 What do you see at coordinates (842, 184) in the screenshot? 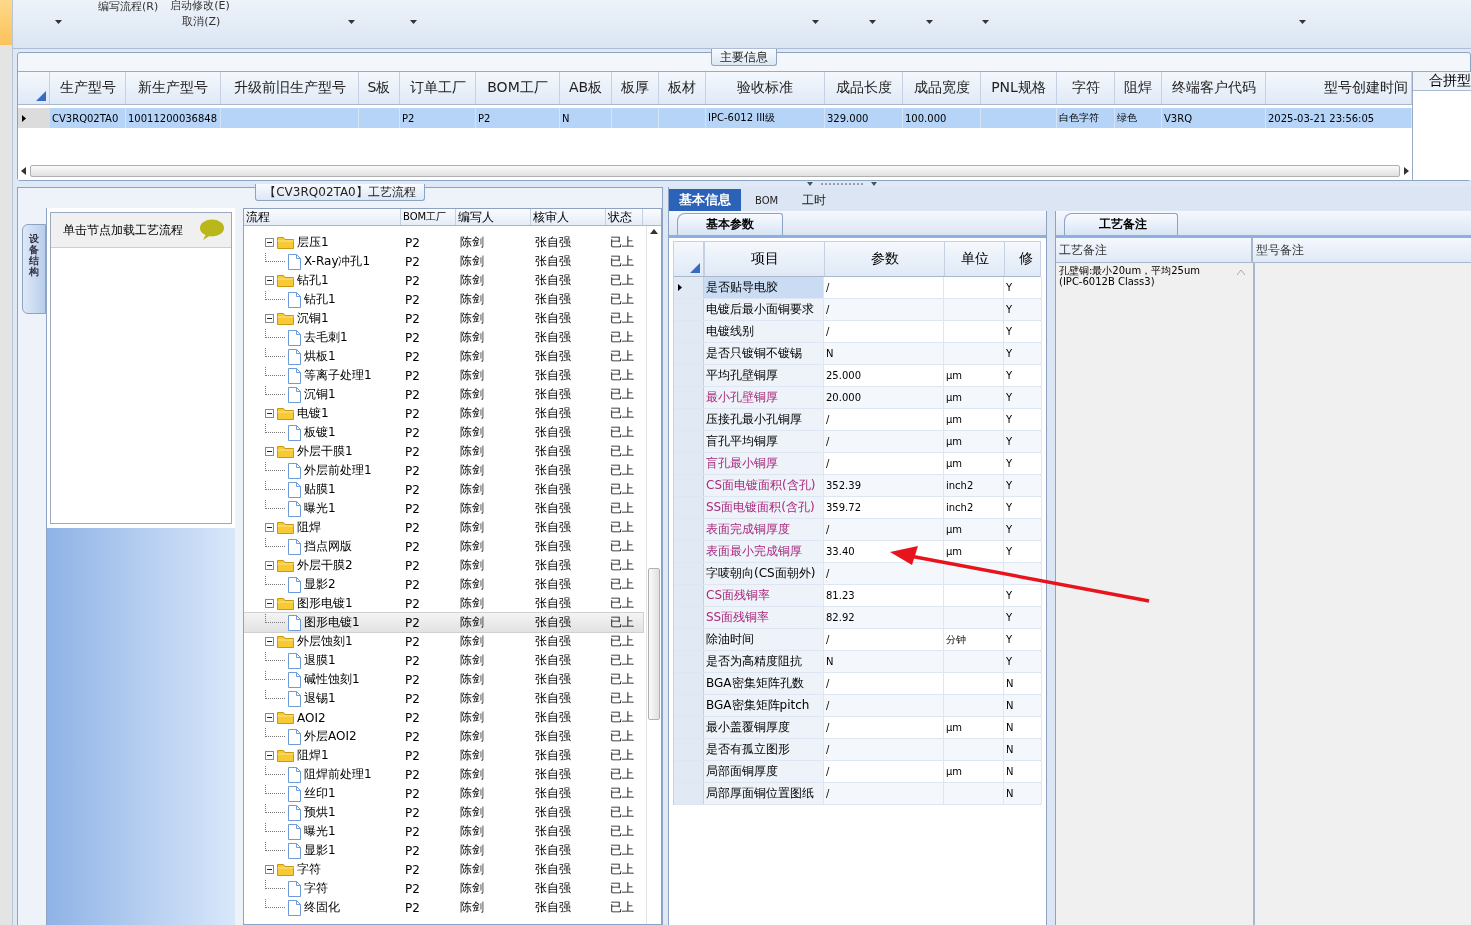
I see `splitter-handle-icon` at bounding box center [842, 184].